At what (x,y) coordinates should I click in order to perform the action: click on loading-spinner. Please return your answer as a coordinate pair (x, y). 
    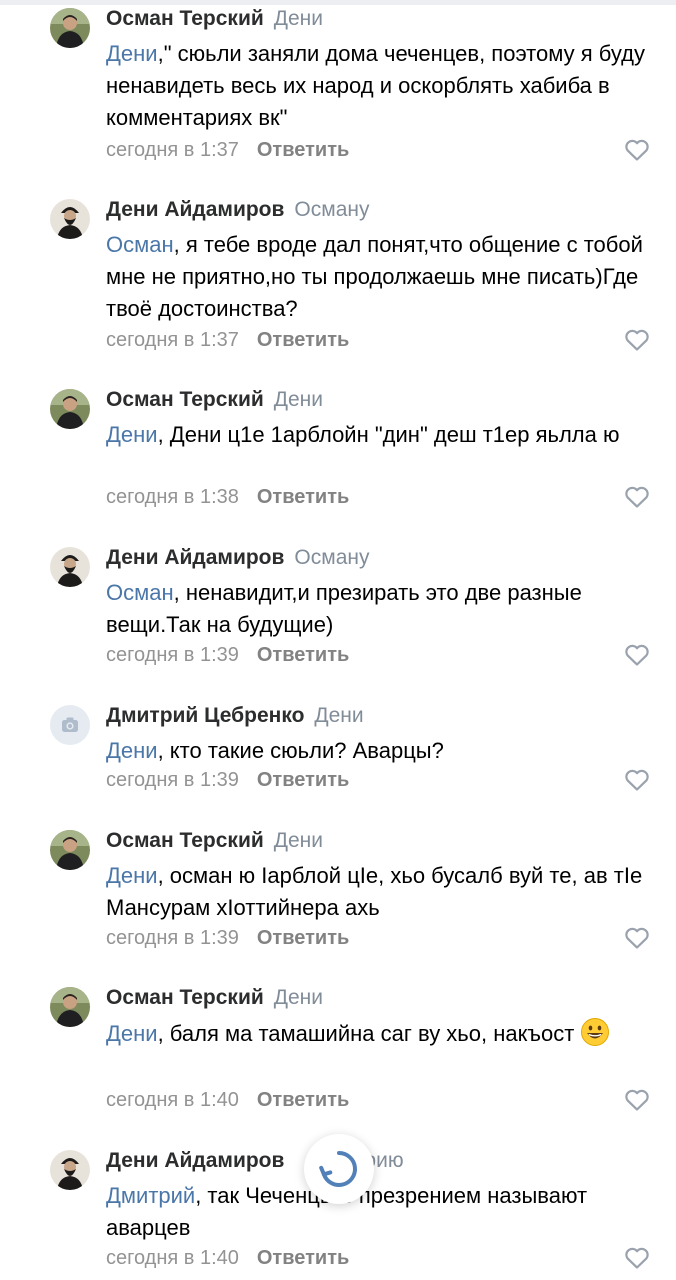
    Looking at the image, I should click on (339, 1169).